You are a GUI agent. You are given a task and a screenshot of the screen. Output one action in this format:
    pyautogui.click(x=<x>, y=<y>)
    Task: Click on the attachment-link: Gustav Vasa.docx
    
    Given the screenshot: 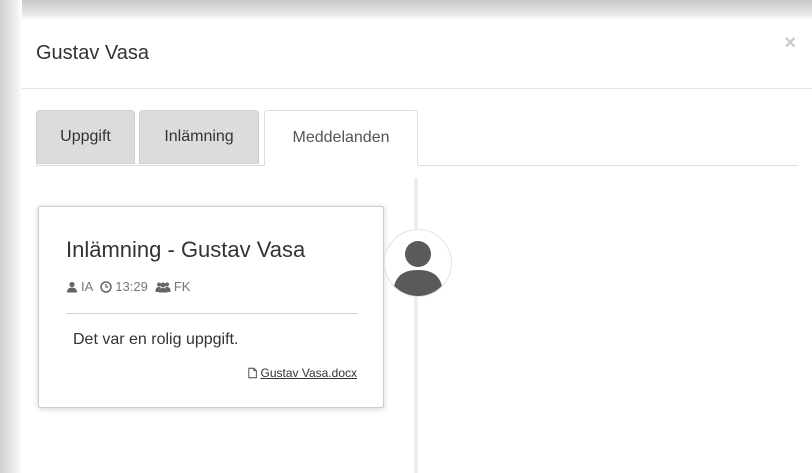 What is the action you would take?
    pyautogui.click(x=302, y=373)
    